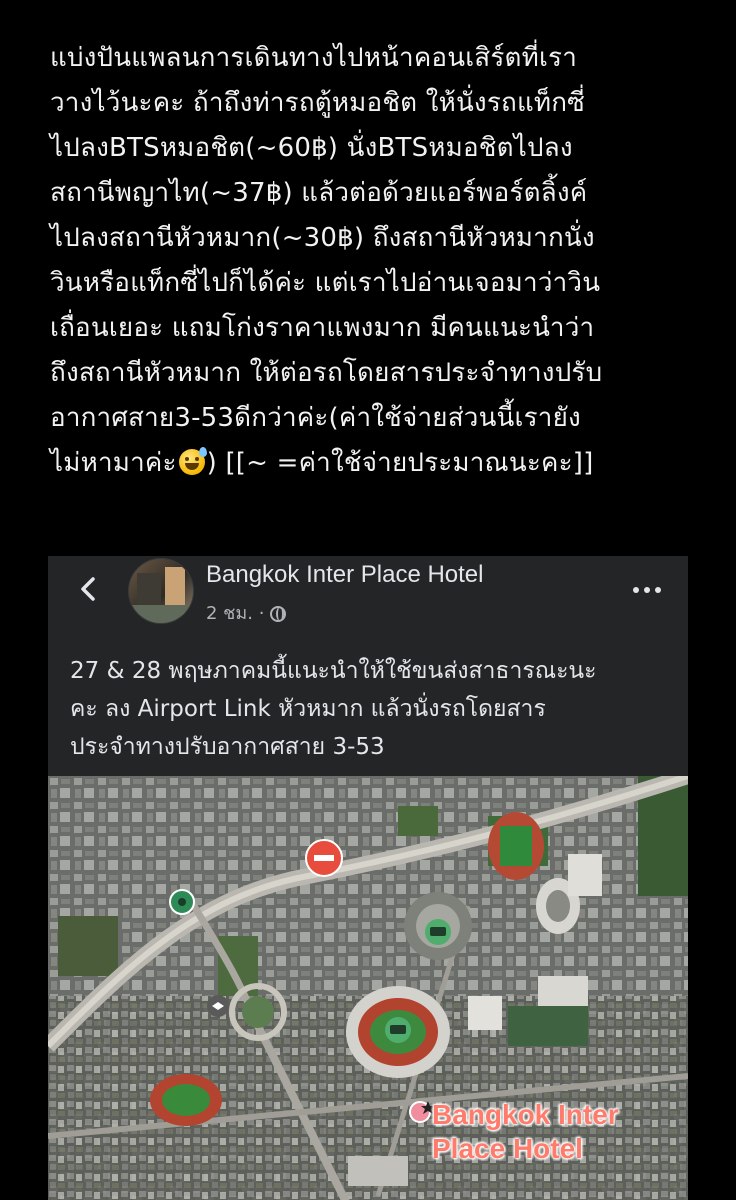 Image resolution: width=736 pixels, height=1200 pixels. What do you see at coordinates (345, 575) in the screenshot?
I see `page-name: Bangkok Inter Place Hotel` at bounding box center [345, 575].